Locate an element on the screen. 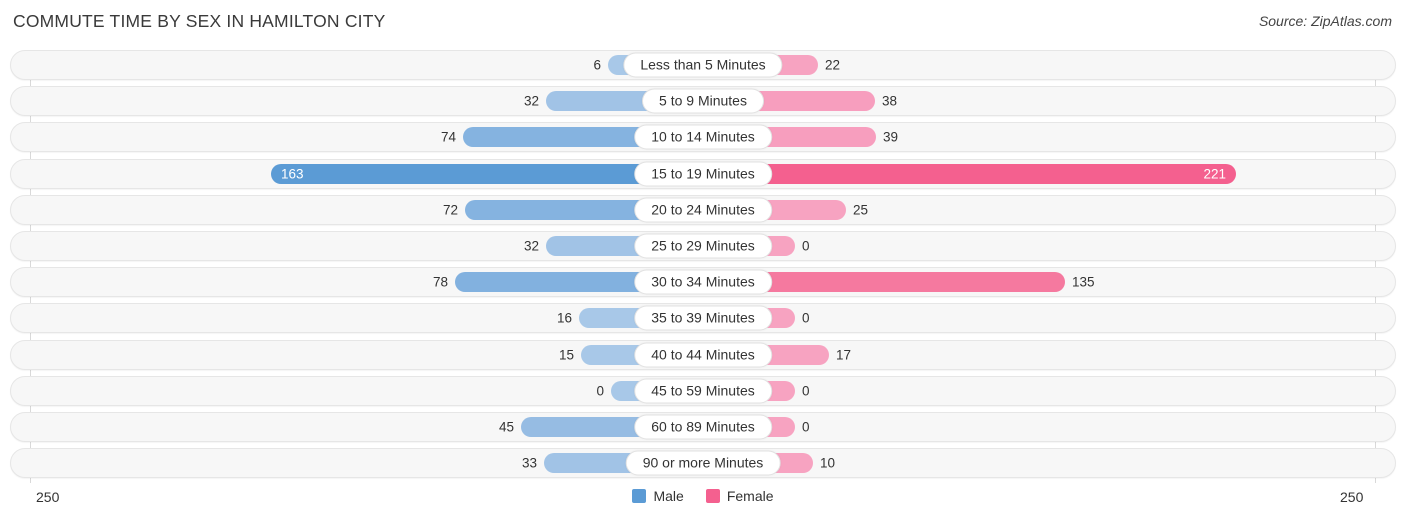 The image size is (1406, 523). table-row: 0 0 45 to 59 Minutes is located at coordinates (703, 390).